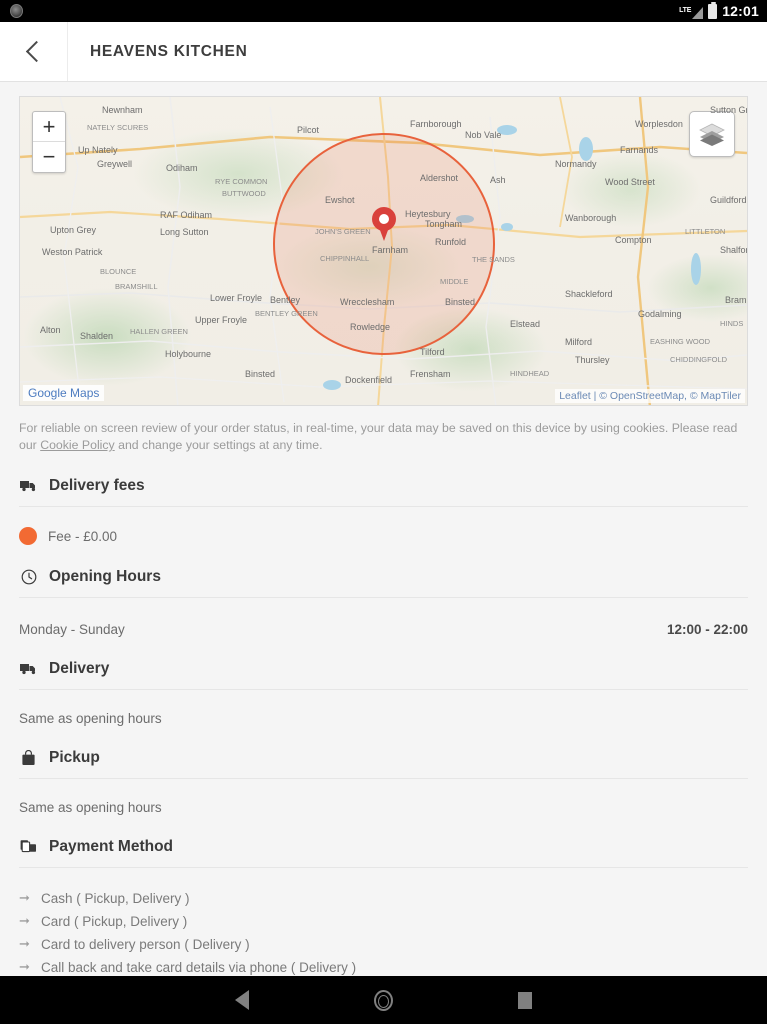 The image size is (767, 1024). What do you see at coordinates (383, 491) in the screenshot?
I see `section-header-delivery-fees: Delivery fees` at bounding box center [383, 491].